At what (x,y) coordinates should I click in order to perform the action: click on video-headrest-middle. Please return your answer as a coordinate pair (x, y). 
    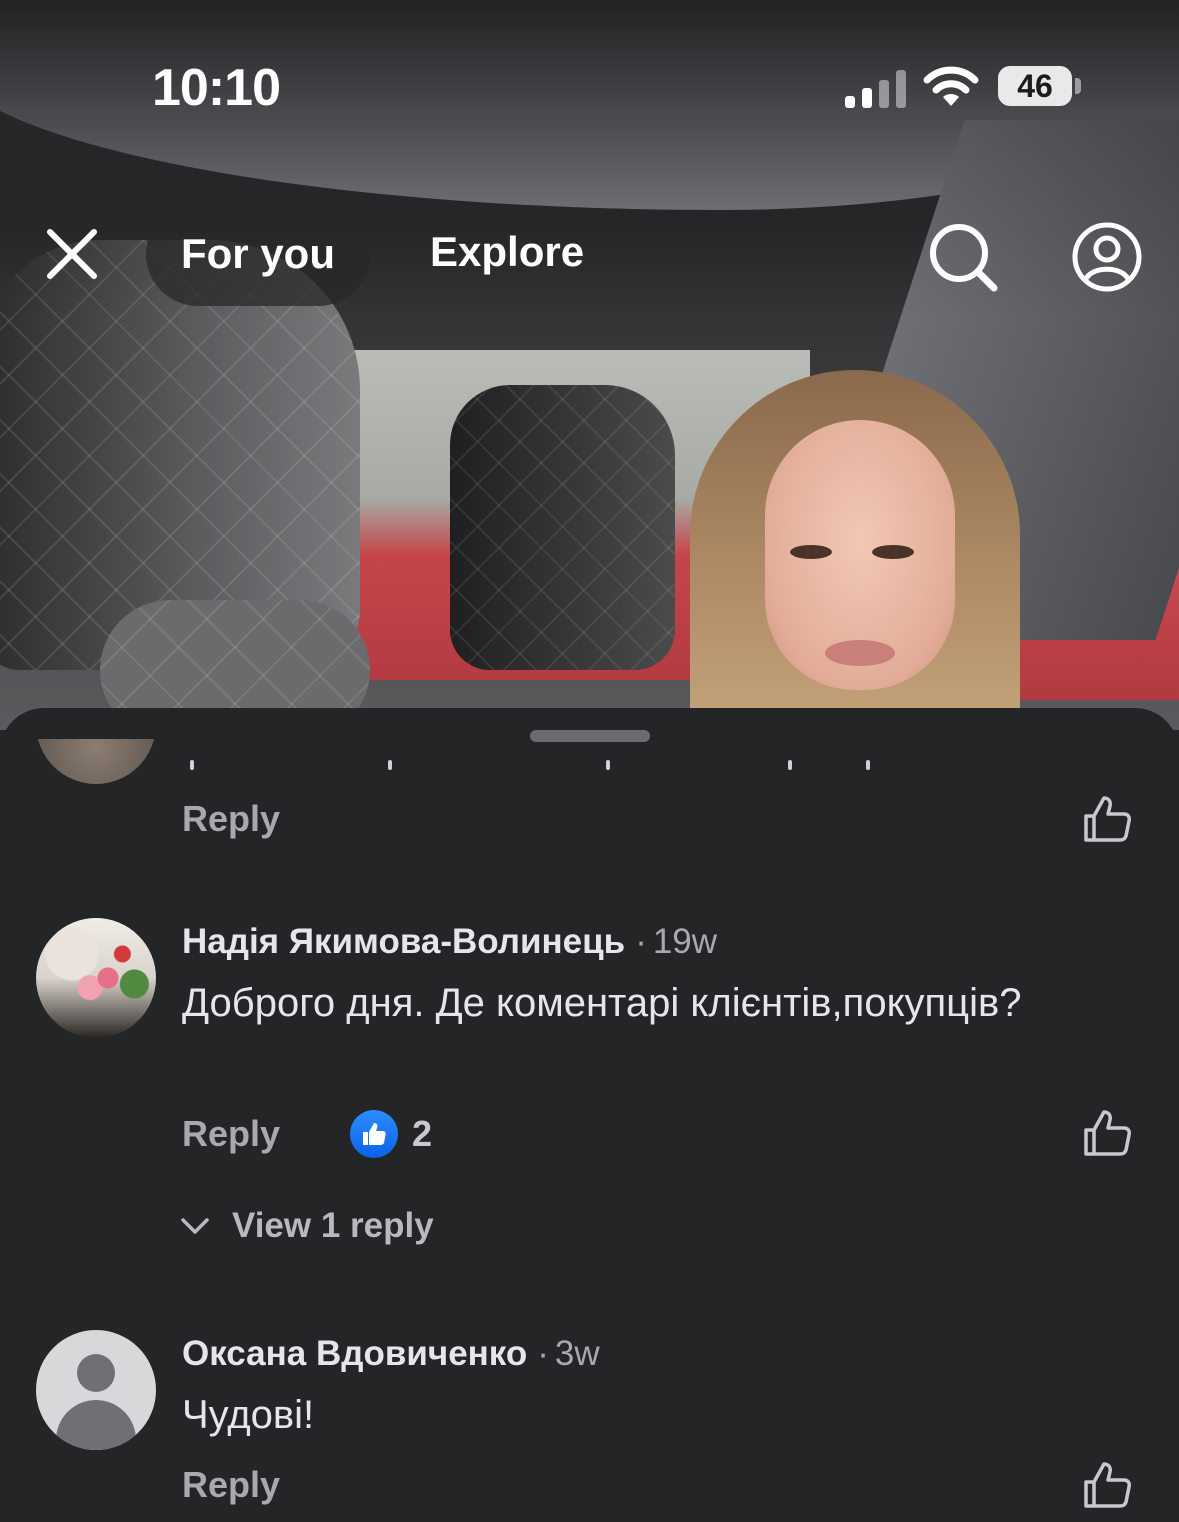
    Looking at the image, I should click on (562, 527).